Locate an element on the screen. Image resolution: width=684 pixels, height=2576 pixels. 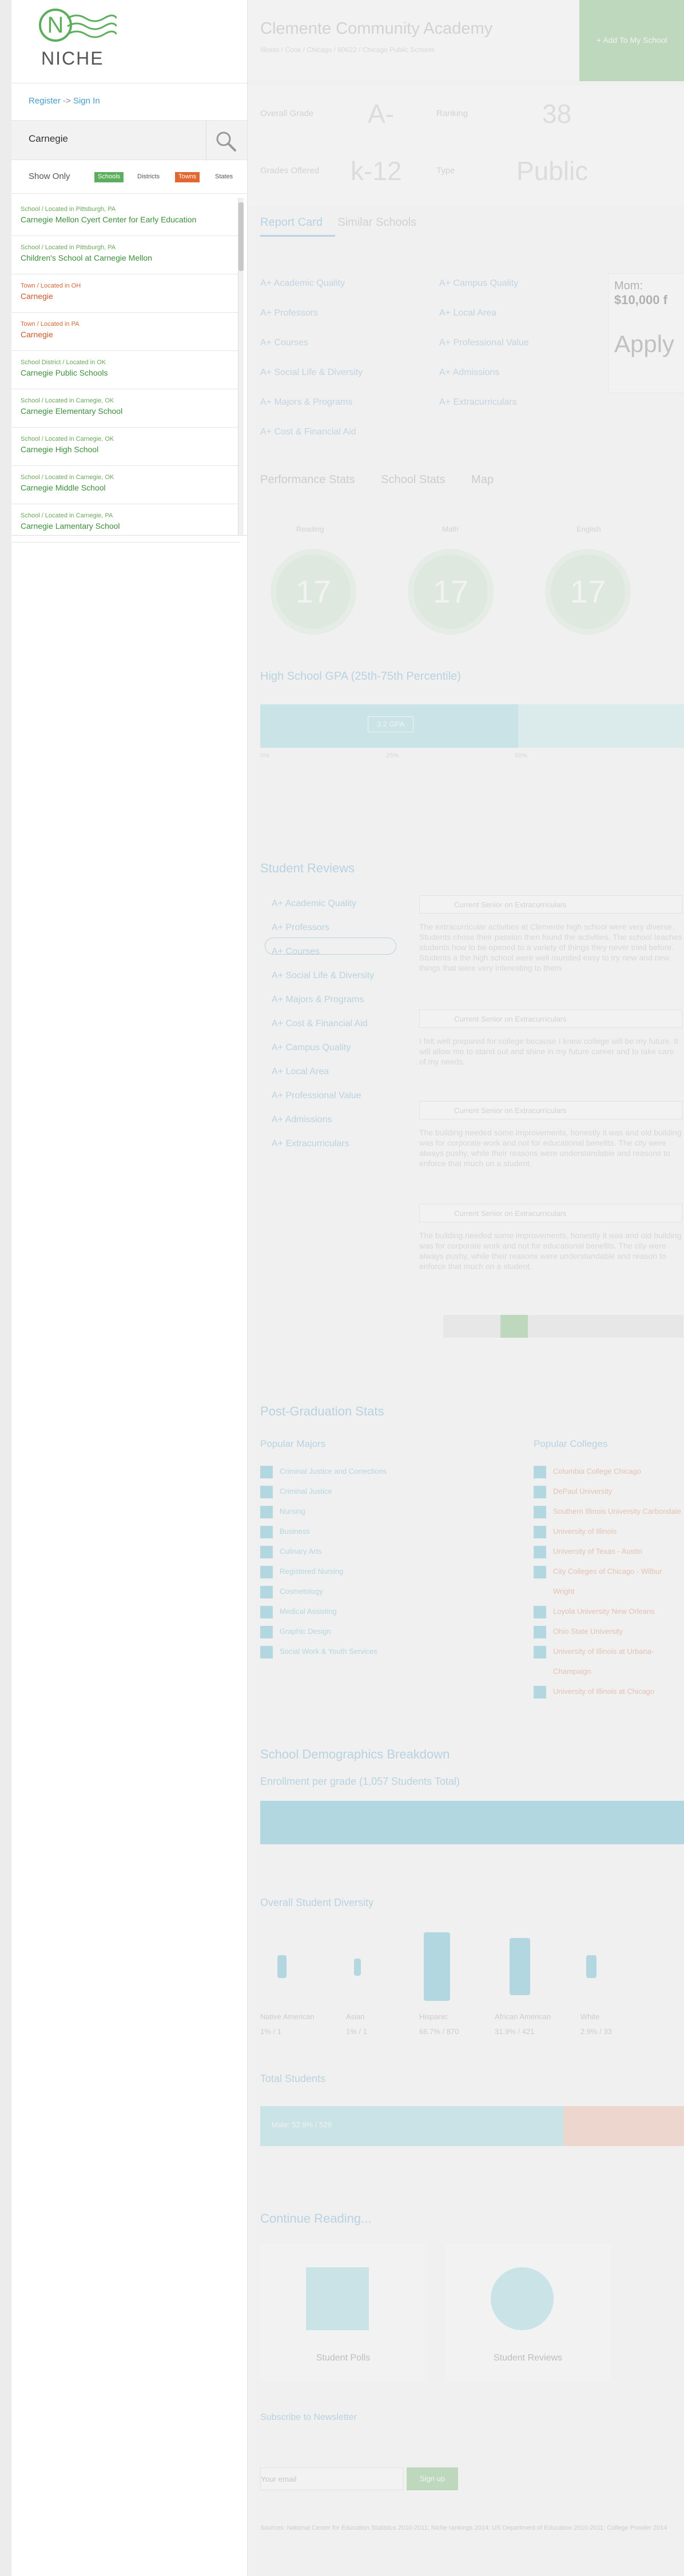
report-card-item: A+ Cost & Financial Aid is located at coordinates (311, 432).